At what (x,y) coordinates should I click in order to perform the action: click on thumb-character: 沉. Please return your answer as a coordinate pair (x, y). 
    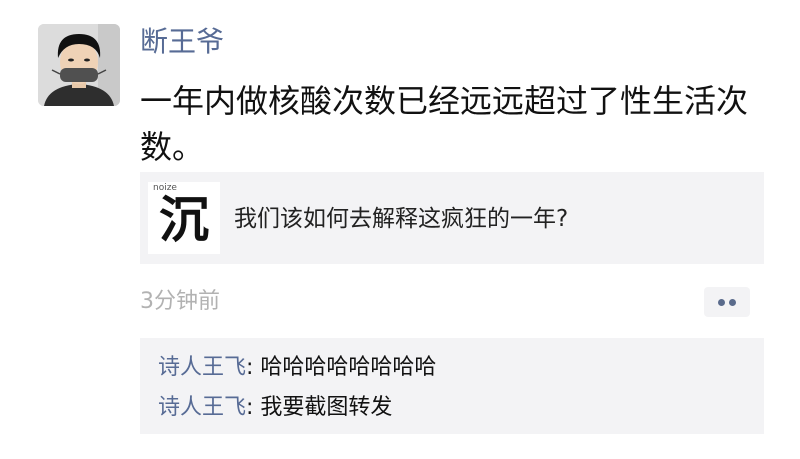
    Looking at the image, I should click on (184, 219).